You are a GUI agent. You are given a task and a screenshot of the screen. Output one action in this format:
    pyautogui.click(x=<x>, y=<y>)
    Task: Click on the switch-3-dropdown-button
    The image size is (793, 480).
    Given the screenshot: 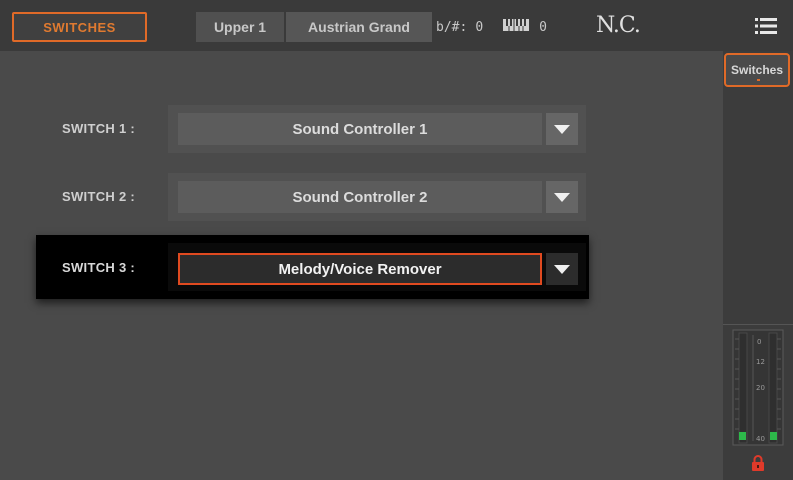 What is the action you would take?
    pyautogui.click(x=562, y=269)
    